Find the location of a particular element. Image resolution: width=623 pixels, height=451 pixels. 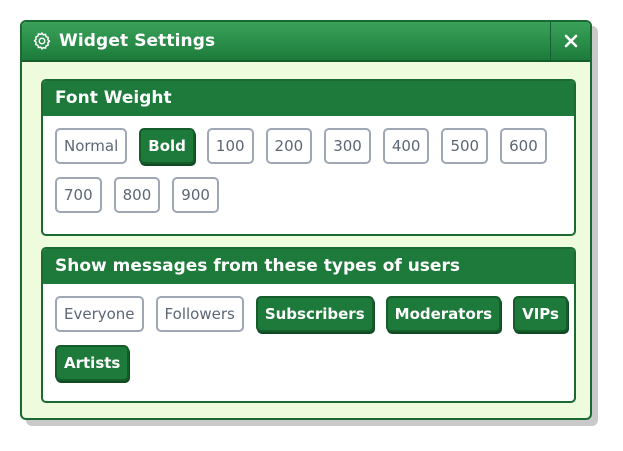

user-type-option-artists: Artists is located at coordinates (92, 363).